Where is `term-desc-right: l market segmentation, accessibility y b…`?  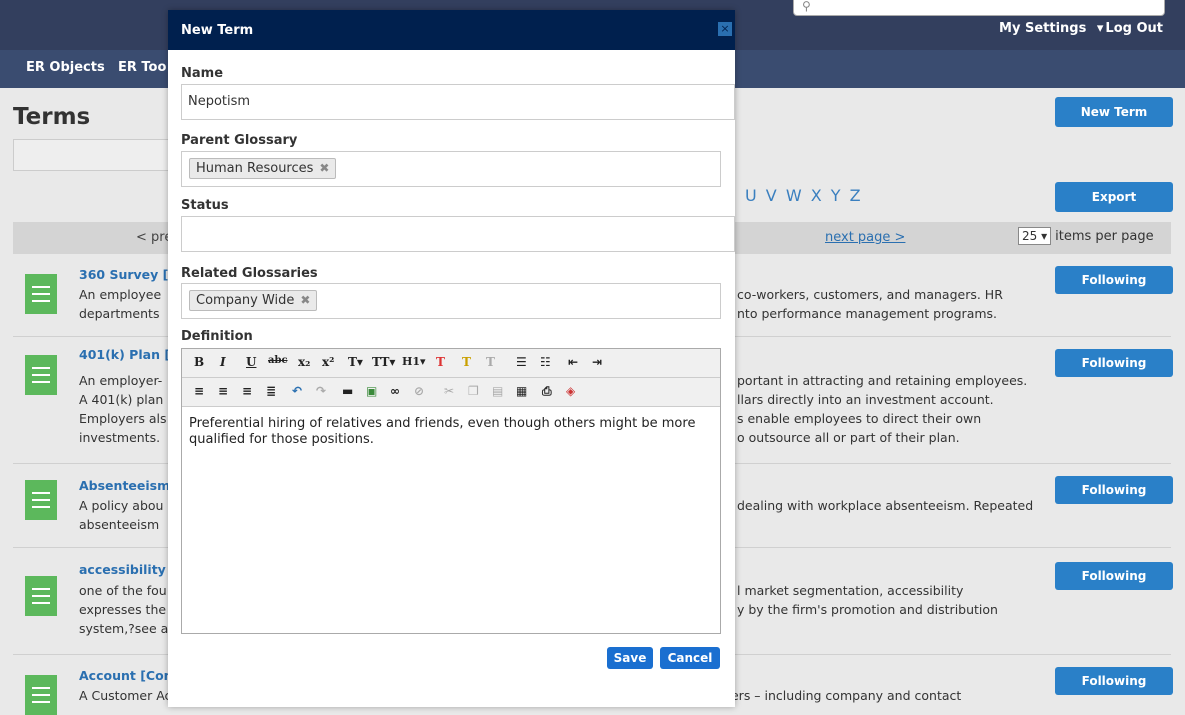 term-desc-right: l market segmentation, accessibility y b… is located at coordinates (902, 600).